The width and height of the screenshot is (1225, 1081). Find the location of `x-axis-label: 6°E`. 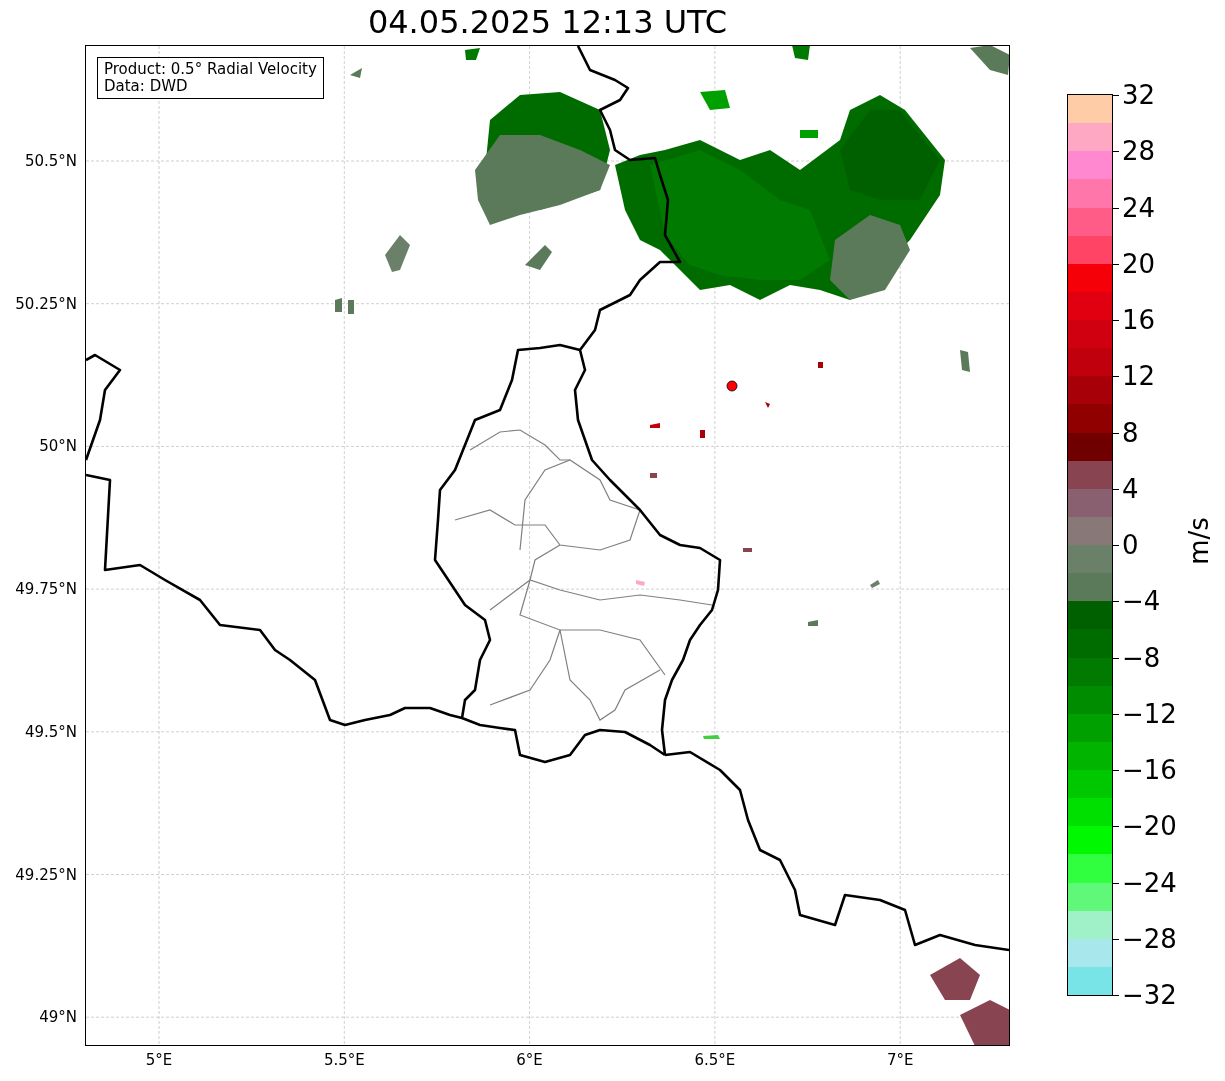

x-axis-label: 6°E is located at coordinates (529, 1060).